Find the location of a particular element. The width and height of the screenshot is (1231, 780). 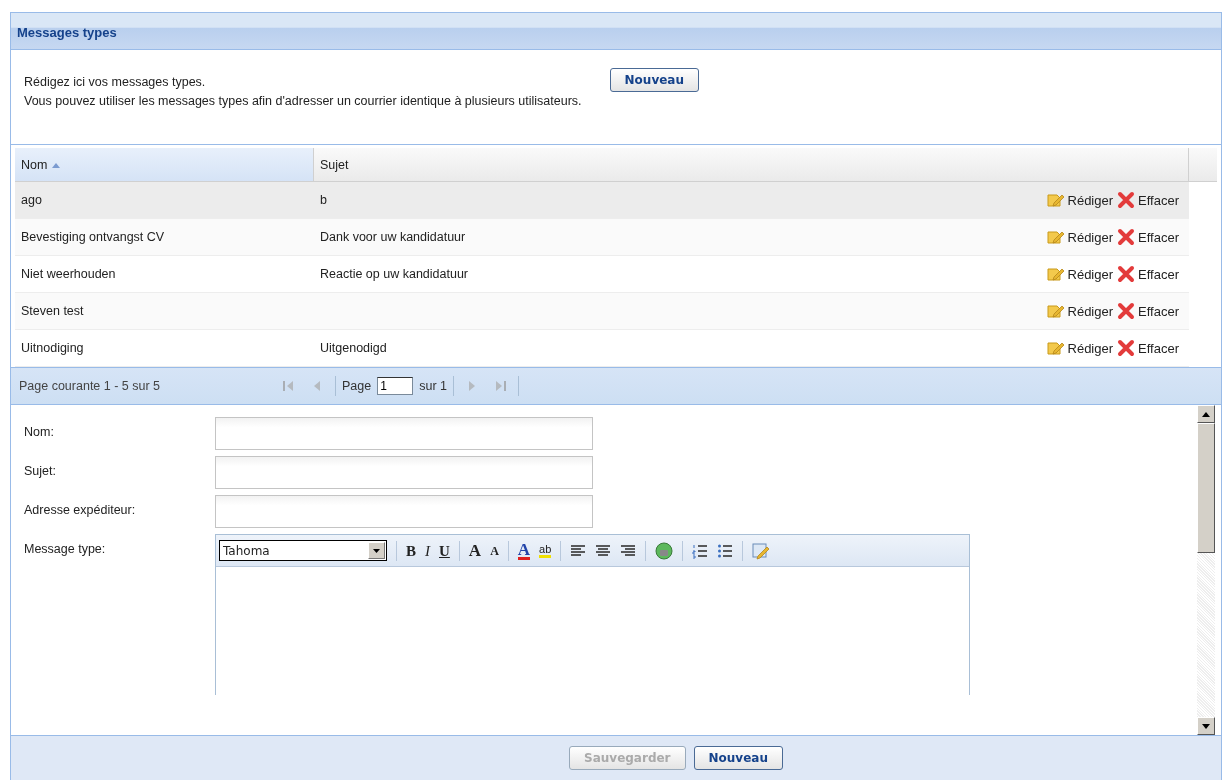

page-label: Page is located at coordinates (357, 386).